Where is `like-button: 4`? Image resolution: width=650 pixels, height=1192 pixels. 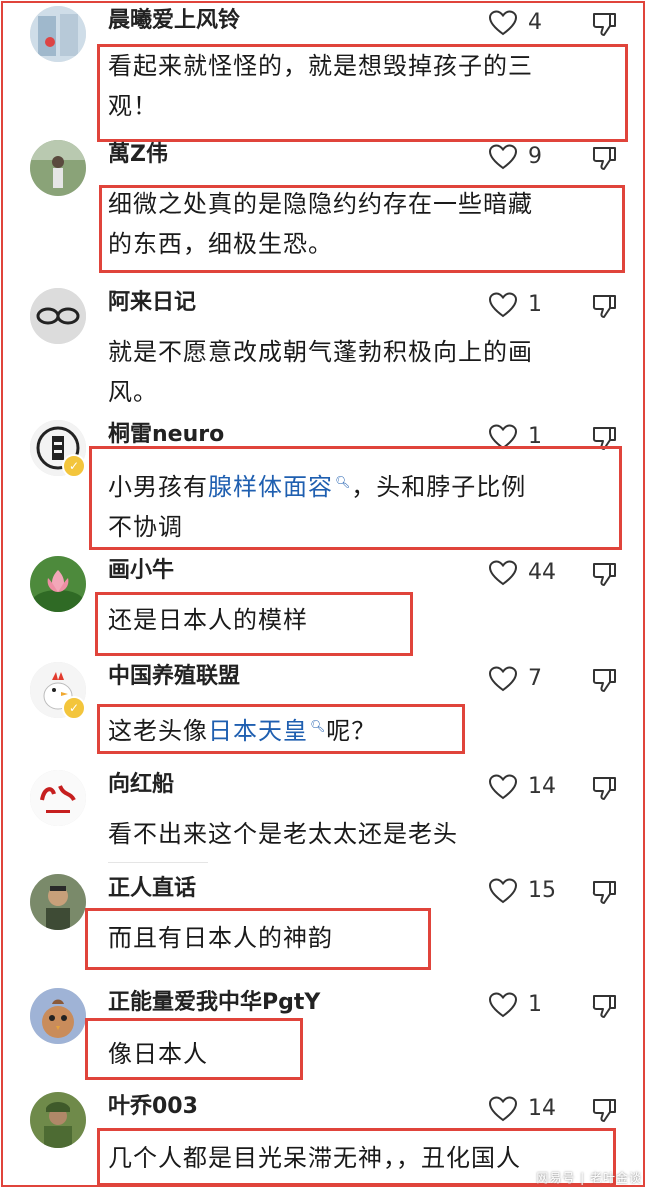
like-button: 4 is located at coordinates (515, 23).